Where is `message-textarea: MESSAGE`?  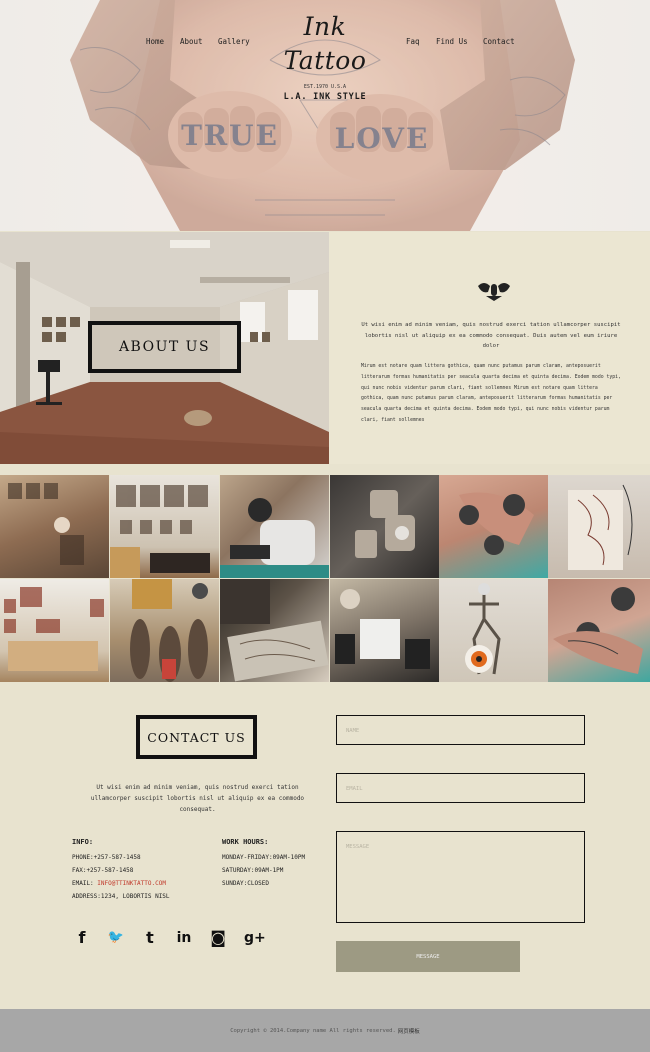 message-textarea: MESSAGE is located at coordinates (460, 877).